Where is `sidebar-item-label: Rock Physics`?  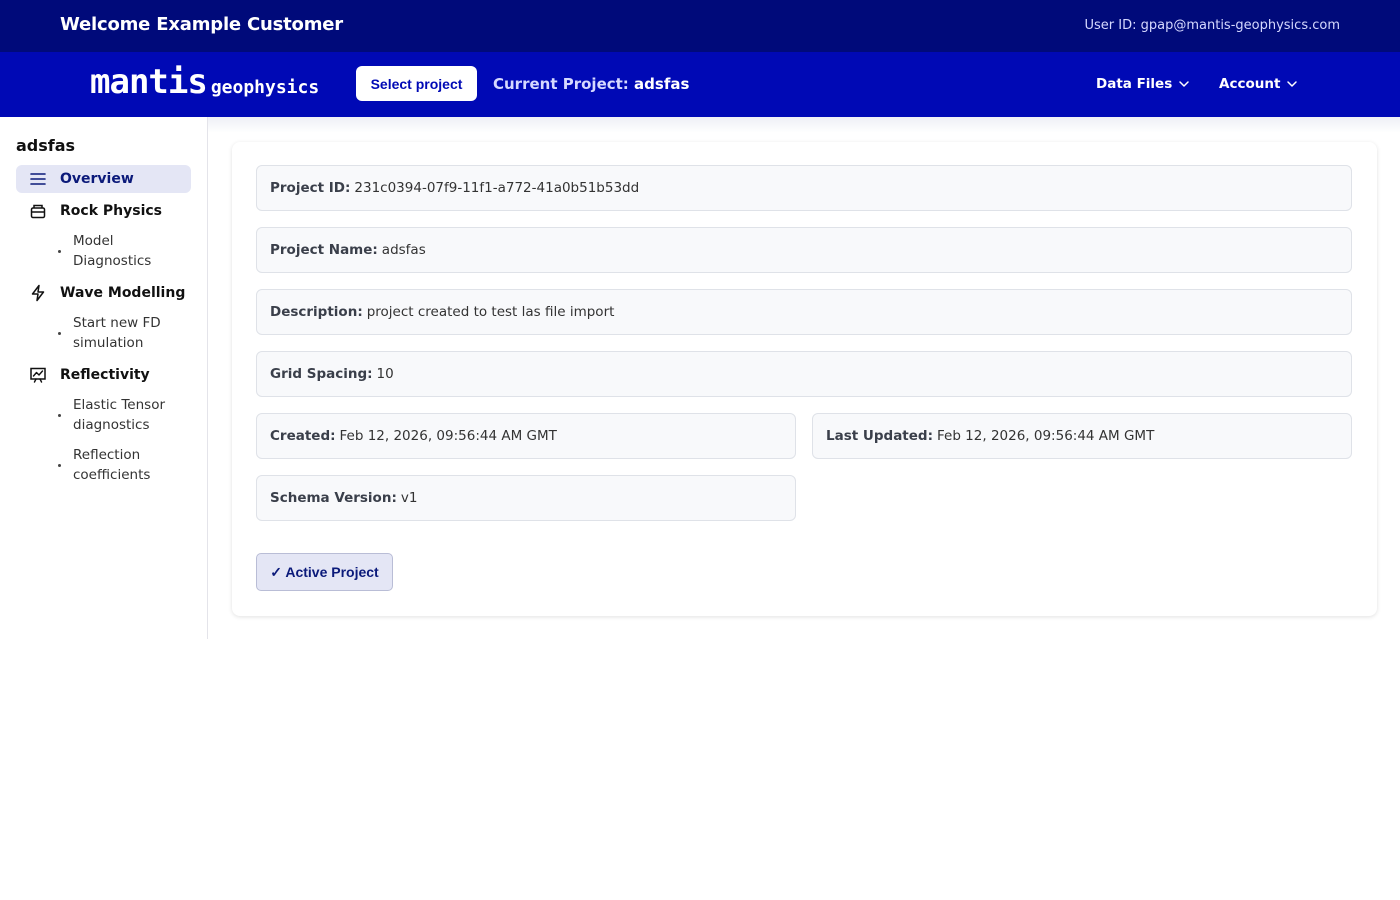
sidebar-item-label: Rock Physics is located at coordinates (111, 211).